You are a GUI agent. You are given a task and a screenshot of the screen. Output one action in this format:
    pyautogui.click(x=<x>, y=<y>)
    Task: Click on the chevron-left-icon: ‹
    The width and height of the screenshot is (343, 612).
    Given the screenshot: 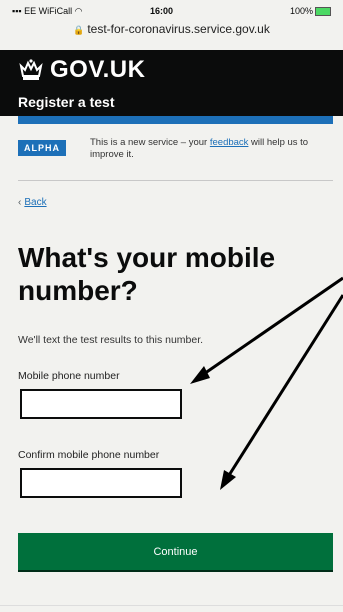 What is the action you would take?
    pyautogui.click(x=20, y=202)
    